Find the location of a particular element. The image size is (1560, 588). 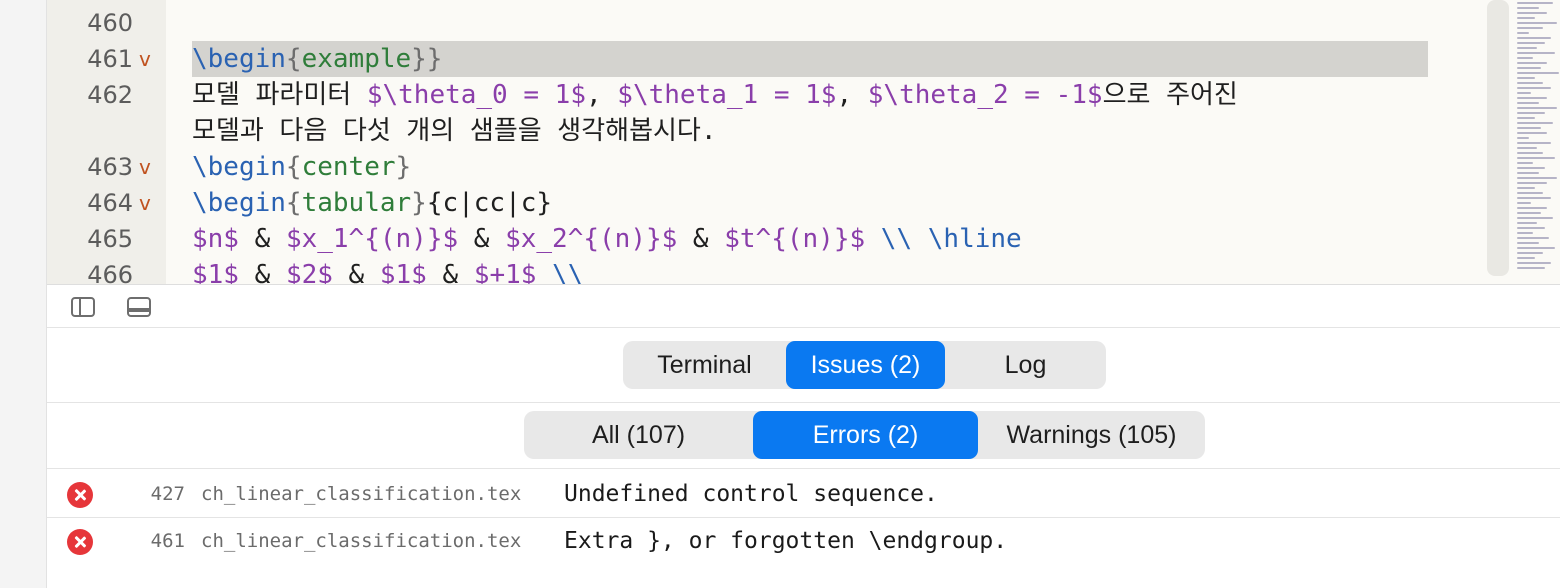

filter-segmented-control: All (107) Errors (2) Warnings (105) is located at coordinates (864, 435).